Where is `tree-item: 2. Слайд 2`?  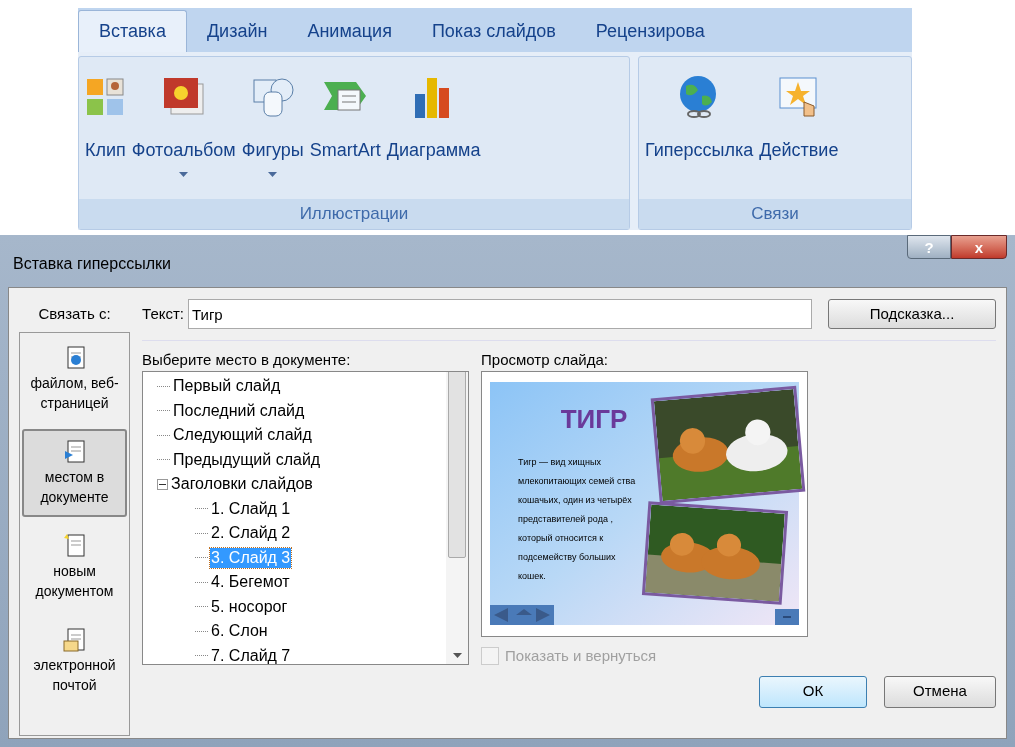
tree-item: 2. Слайд 2 is located at coordinates (251, 533).